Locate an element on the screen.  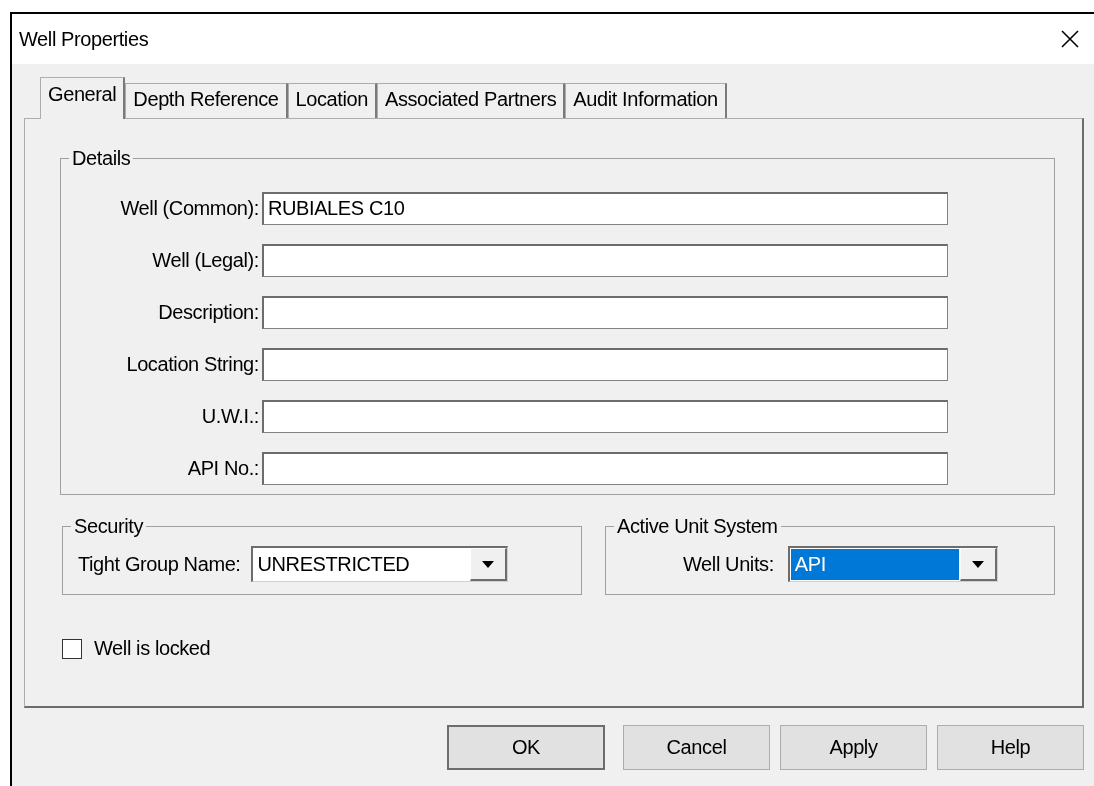
dialog-button: Cancel is located at coordinates (696, 747).